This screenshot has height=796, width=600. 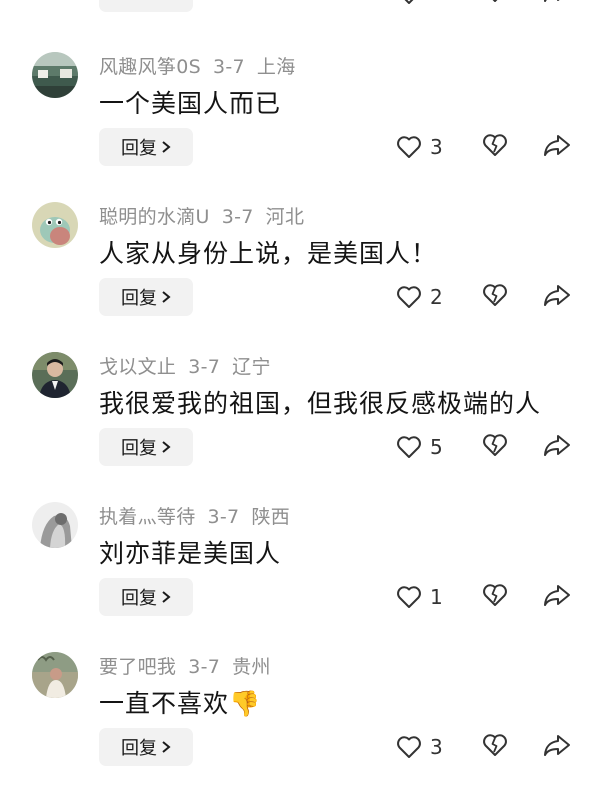 I want to click on share-button-partial, so click(x=557, y=4).